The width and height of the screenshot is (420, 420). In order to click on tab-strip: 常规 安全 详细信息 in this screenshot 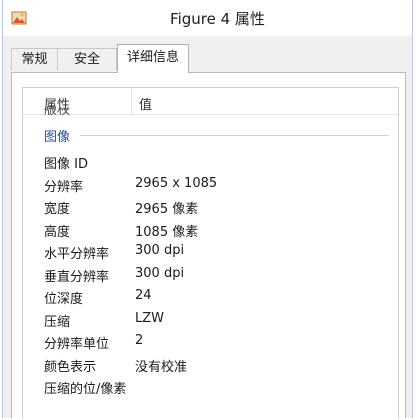, I will do `click(207, 56)`.